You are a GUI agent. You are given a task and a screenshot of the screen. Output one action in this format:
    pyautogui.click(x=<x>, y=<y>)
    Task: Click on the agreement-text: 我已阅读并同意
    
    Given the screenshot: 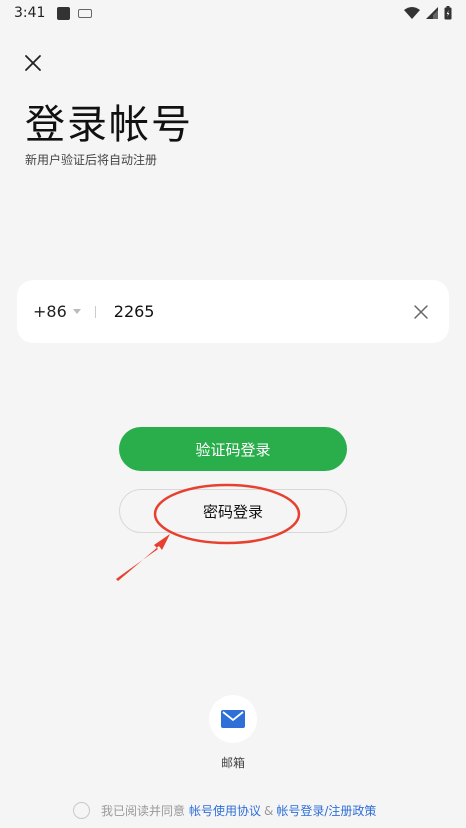 What is the action you would take?
    pyautogui.click(x=143, y=811)
    